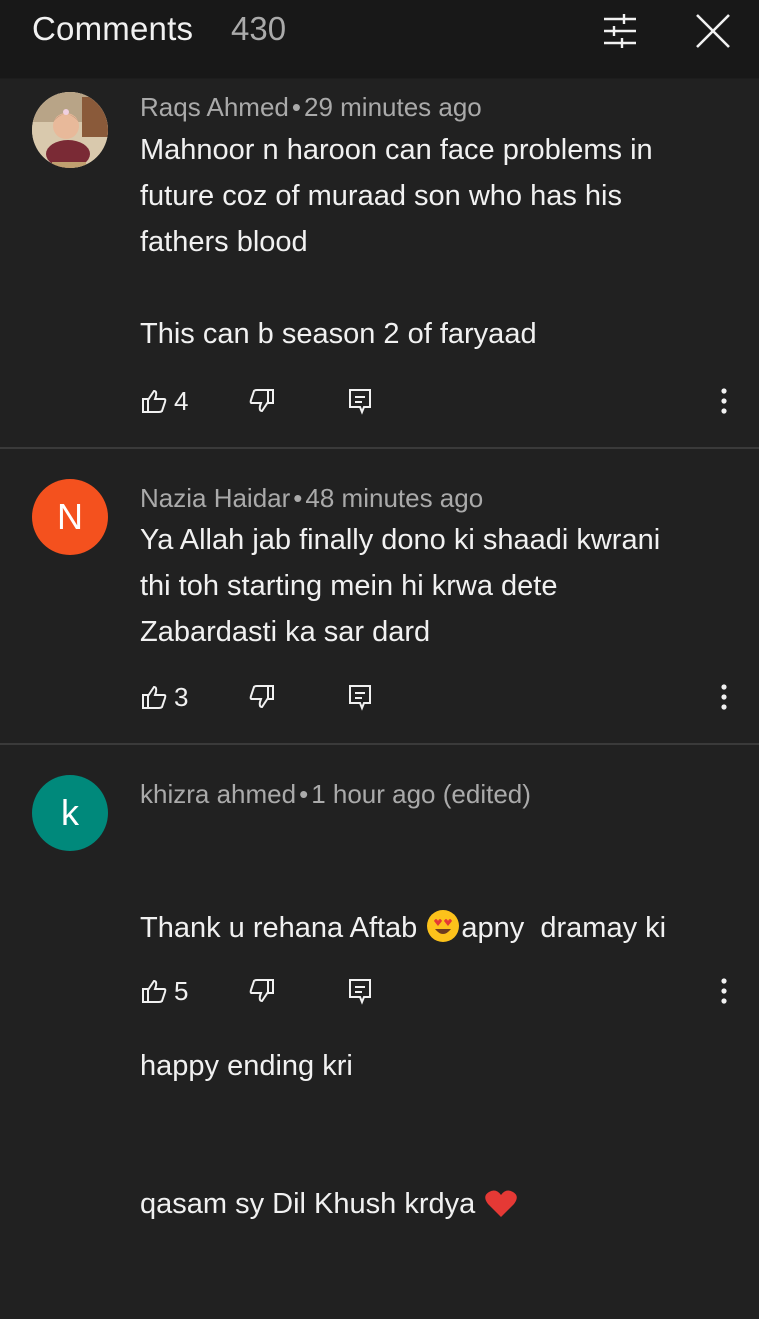  Describe the element at coordinates (394, 498) in the screenshot. I see `comment-time: 48 minutes ago` at that location.